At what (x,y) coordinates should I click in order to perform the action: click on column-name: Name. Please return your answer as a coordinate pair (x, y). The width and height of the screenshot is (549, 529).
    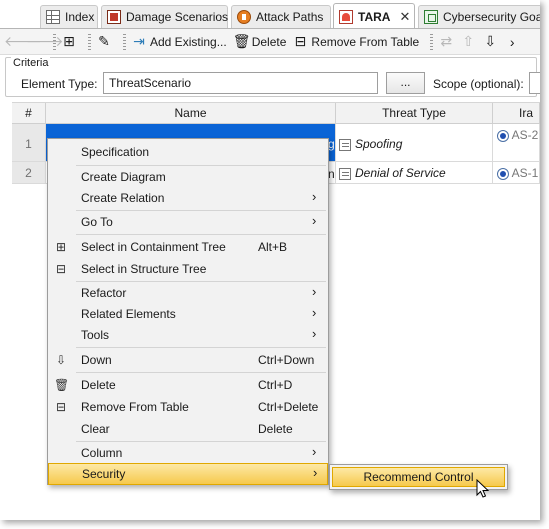
    Looking at the image, I should click on (191, 113).